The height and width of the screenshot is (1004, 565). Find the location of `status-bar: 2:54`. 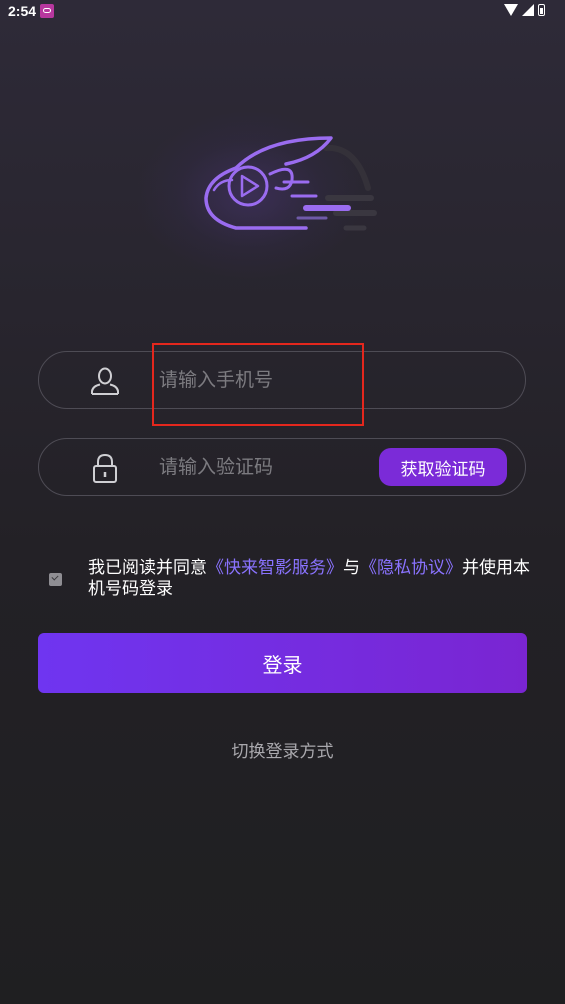

status-bar: 2:54 is located at coordinates (282, 12).